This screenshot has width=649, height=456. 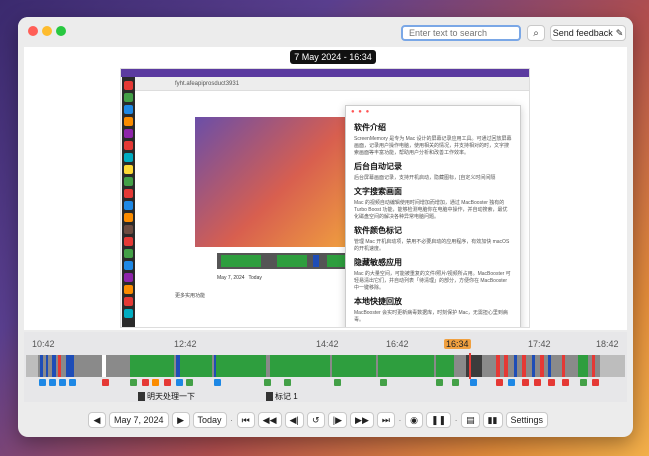 I want to click on pause-button: ❚❚, so click(x=439, y=420).